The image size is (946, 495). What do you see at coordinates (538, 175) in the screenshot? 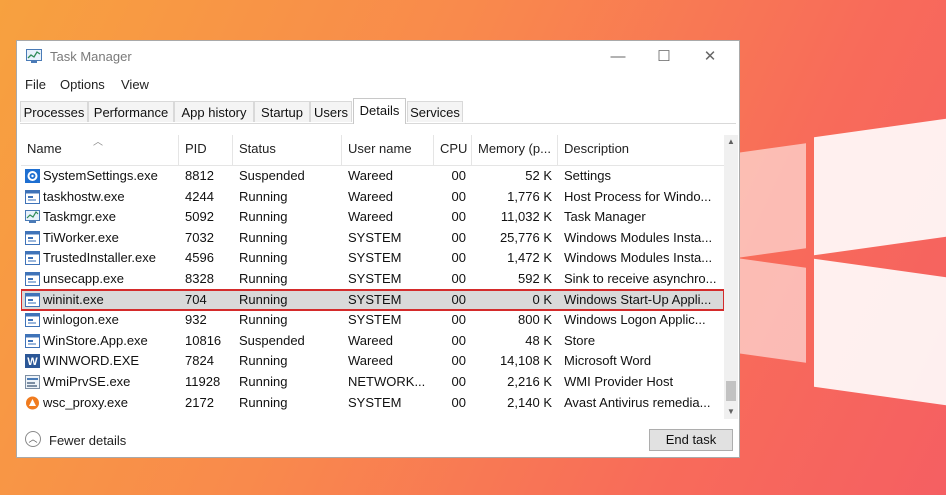
I see `cell-memory: 52 K` at bounding box center [538, 175].